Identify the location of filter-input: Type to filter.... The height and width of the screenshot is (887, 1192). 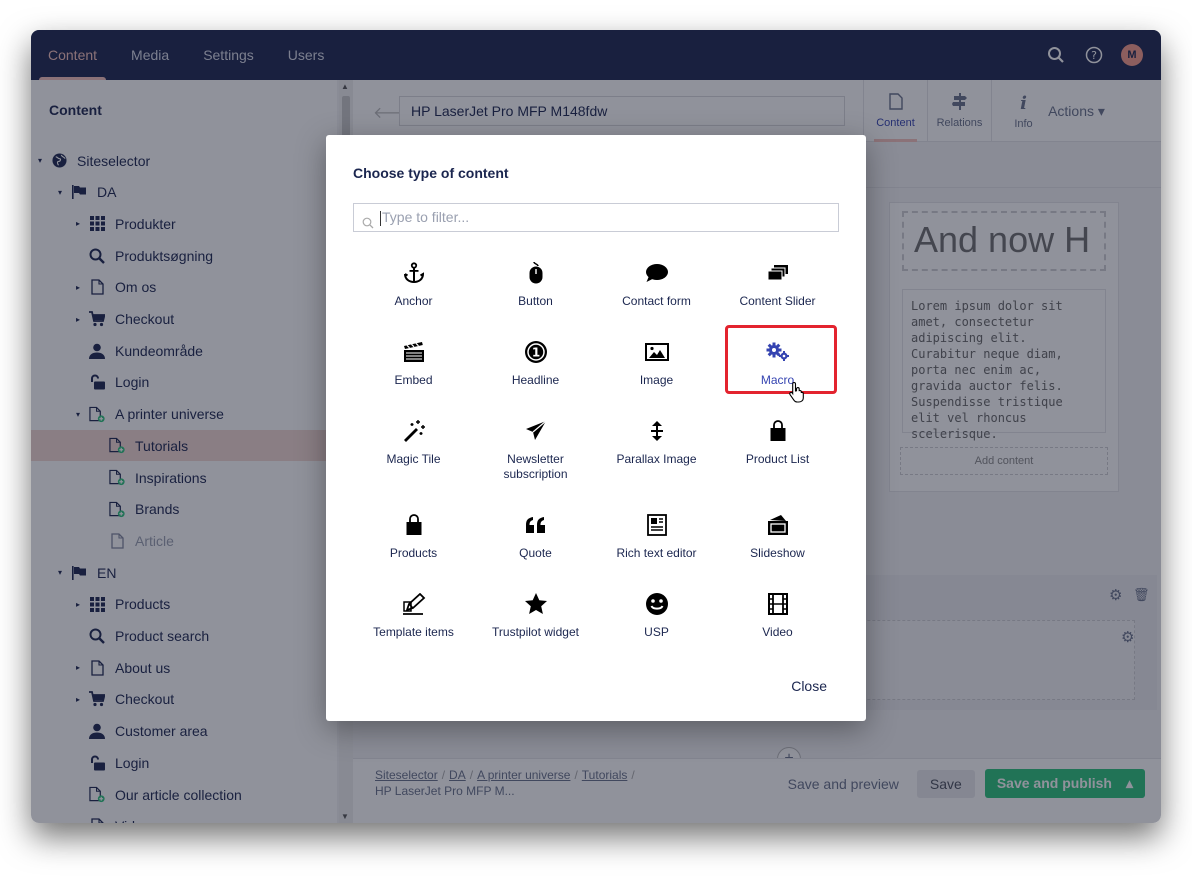
(596, 217).